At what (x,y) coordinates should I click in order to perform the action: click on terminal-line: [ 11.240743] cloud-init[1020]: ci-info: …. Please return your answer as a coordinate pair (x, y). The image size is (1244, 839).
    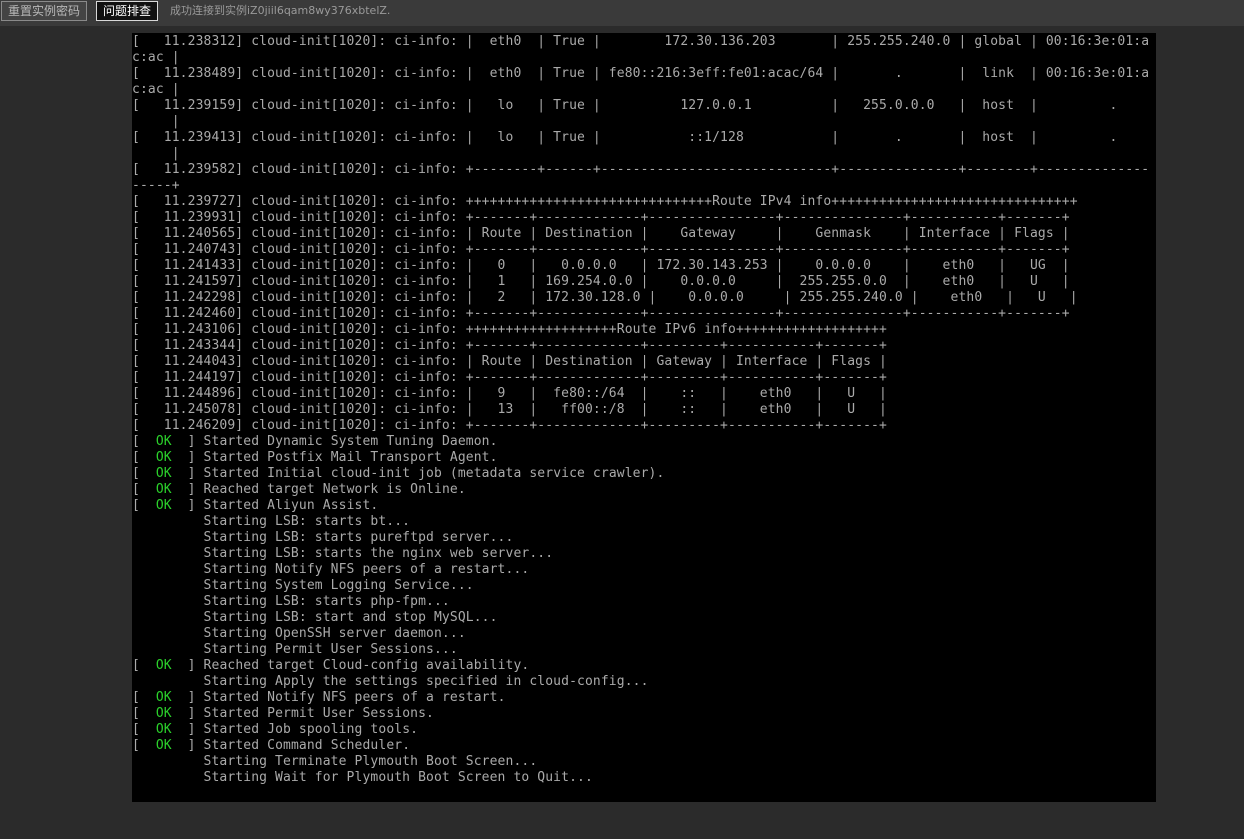
    Looking at the image, I should click on (601, 249).